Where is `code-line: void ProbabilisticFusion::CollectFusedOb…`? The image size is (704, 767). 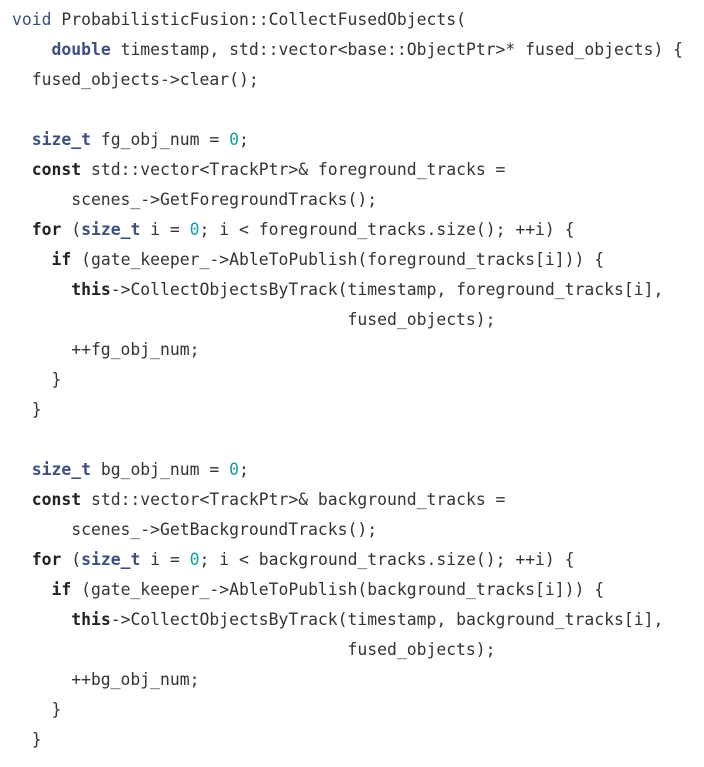 code-line: void ProbabilisticFusion::CollectFusedOb… is located at coordinates (347, 20).